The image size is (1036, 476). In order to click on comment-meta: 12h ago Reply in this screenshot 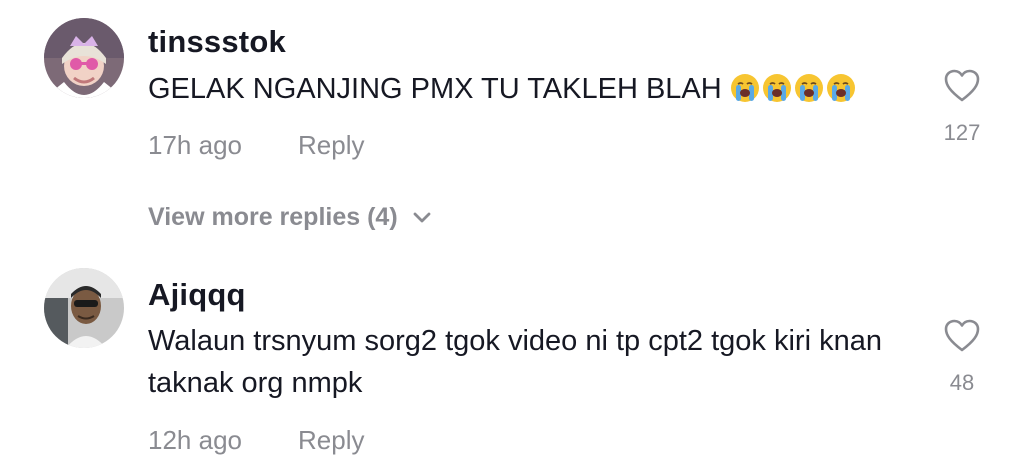, I will do `click(256, 440)`.